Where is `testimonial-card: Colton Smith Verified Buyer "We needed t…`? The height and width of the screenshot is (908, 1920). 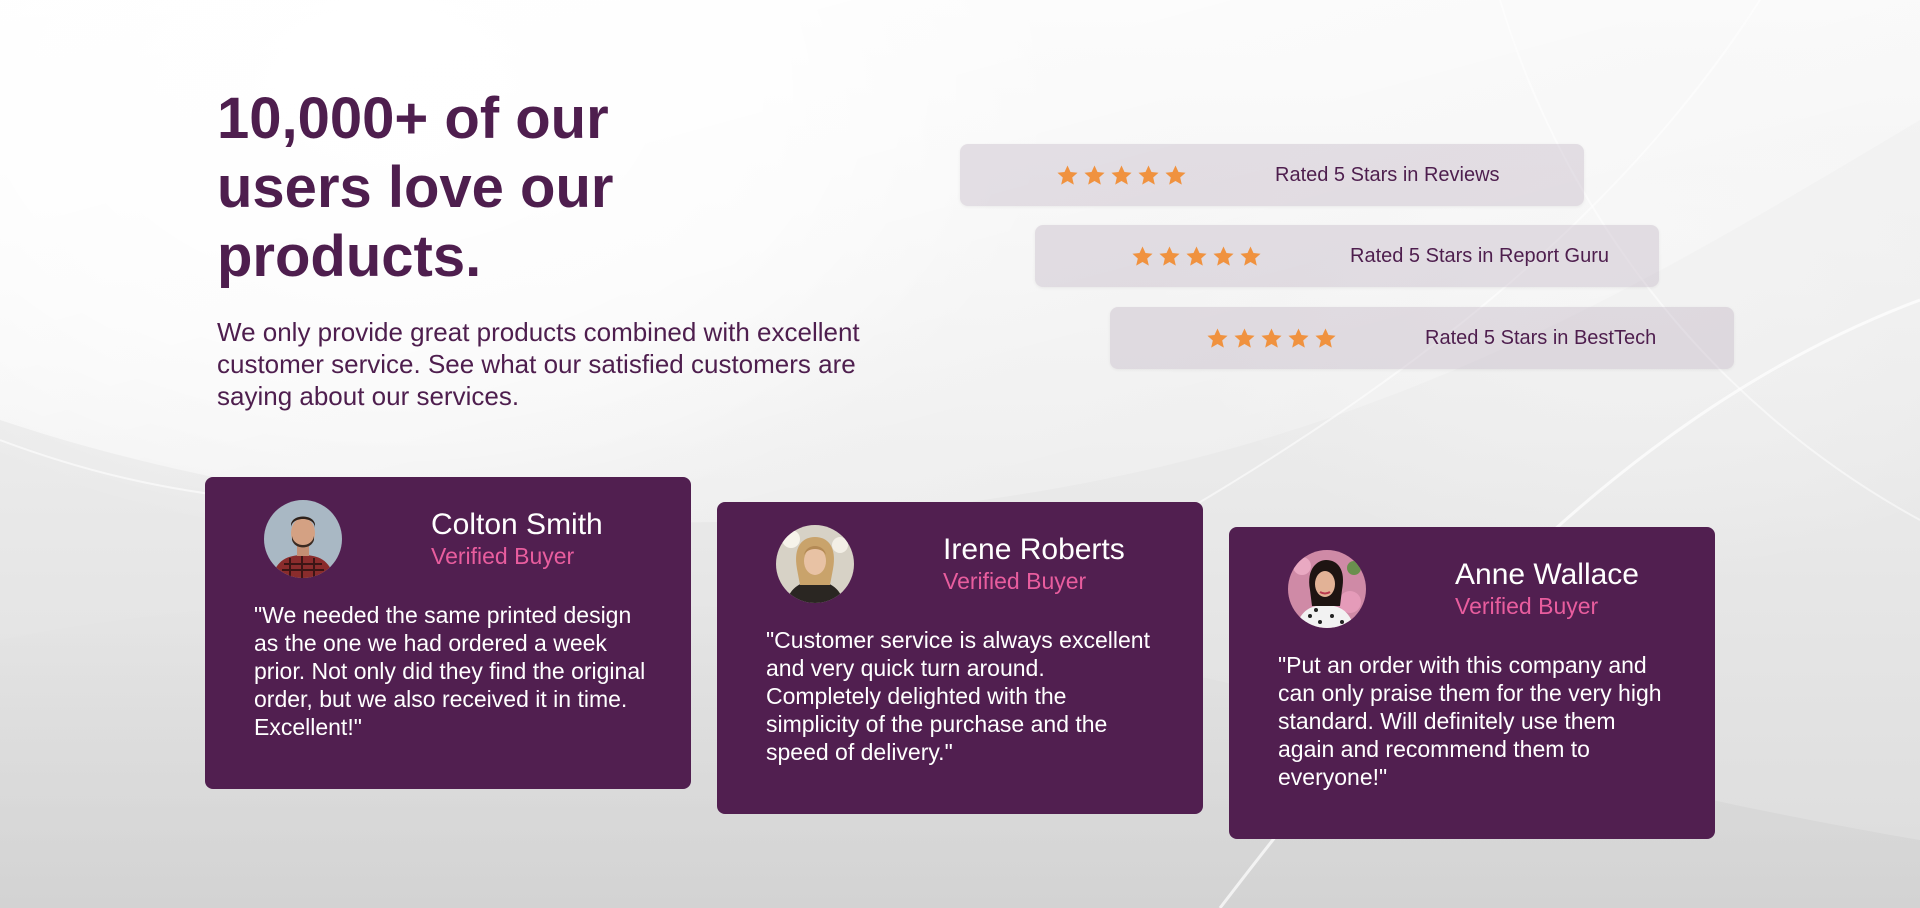
testimonial-card: Colton Smith Verified Buyer "We needed t… is located at coordinates (448, 633).